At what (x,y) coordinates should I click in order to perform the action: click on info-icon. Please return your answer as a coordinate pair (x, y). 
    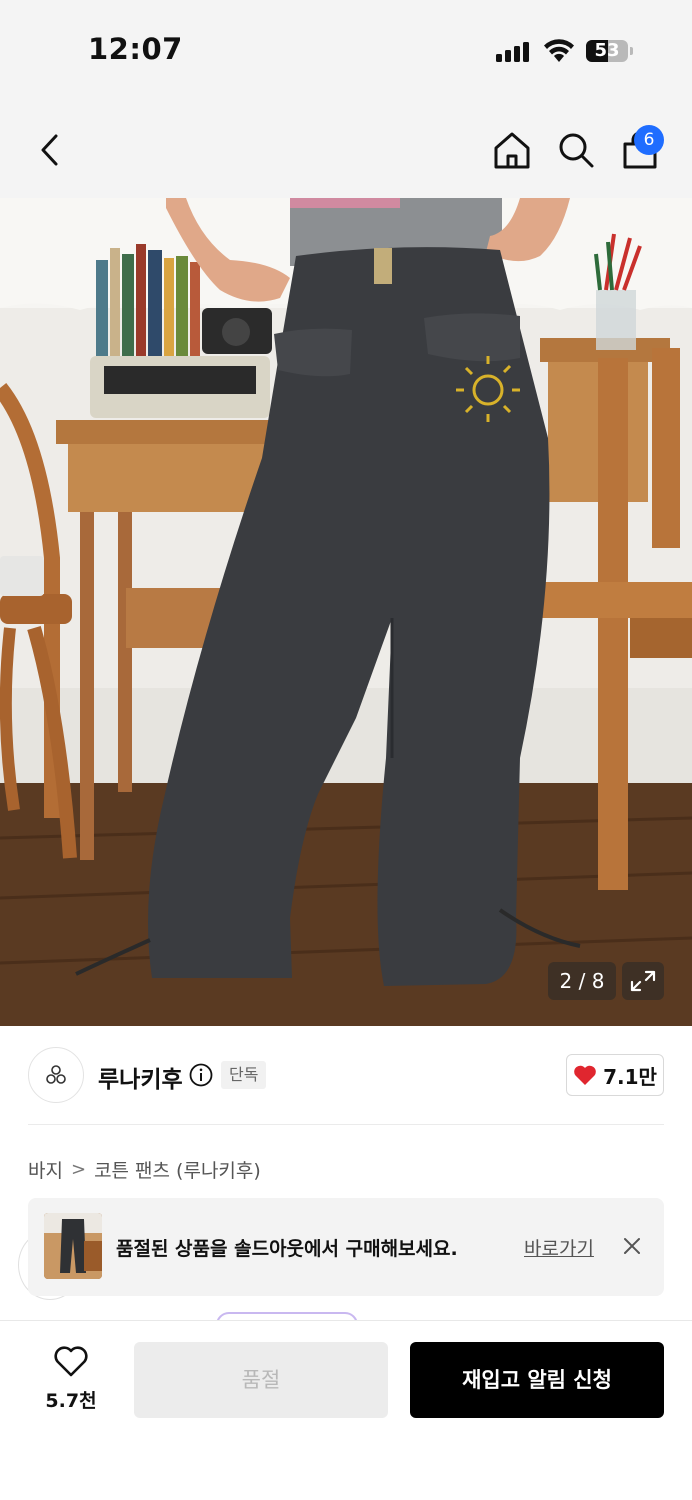
    Looking at the image, I should click on (201, 1075).